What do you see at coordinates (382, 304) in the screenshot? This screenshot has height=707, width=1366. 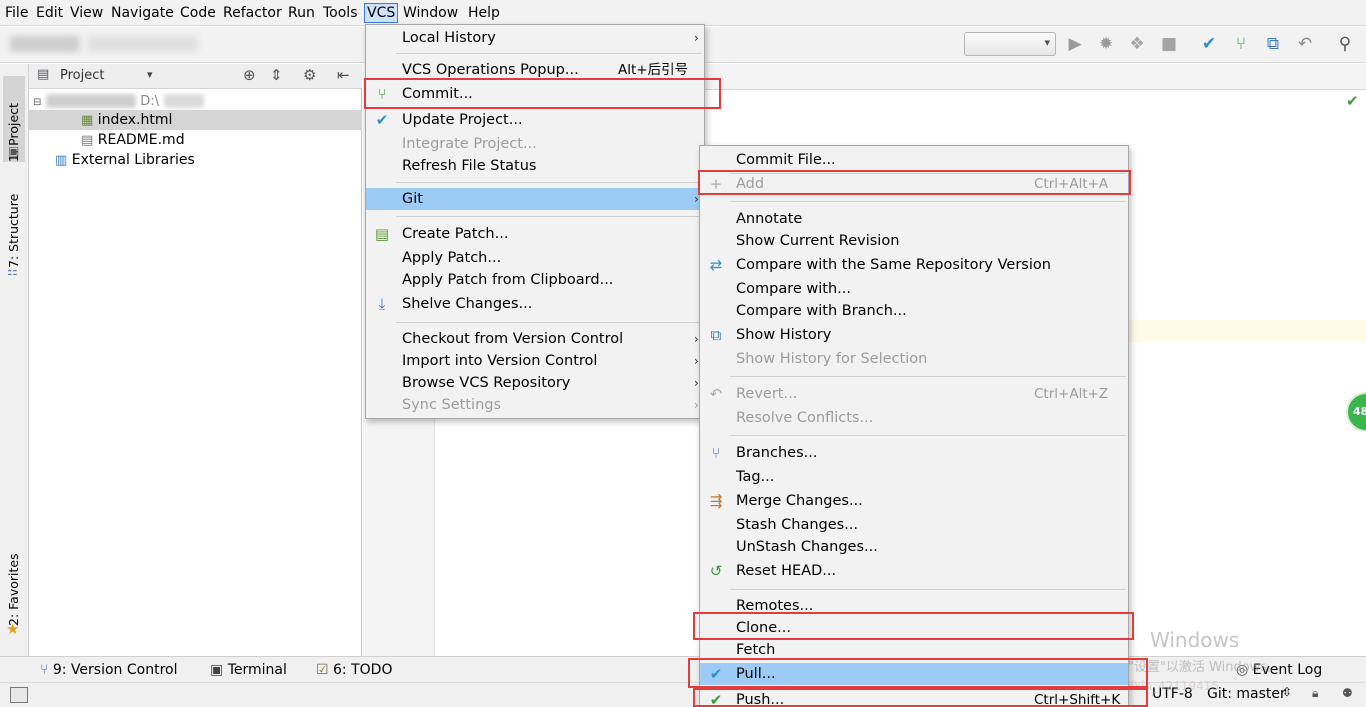 I see `shelve-icon: ⤓` at bounding box center [382, 304].